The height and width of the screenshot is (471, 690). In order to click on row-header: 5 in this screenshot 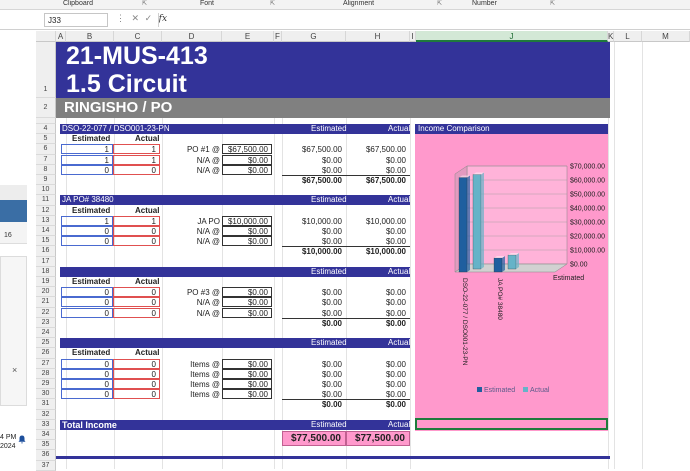, I will do `click(46, 139)`.